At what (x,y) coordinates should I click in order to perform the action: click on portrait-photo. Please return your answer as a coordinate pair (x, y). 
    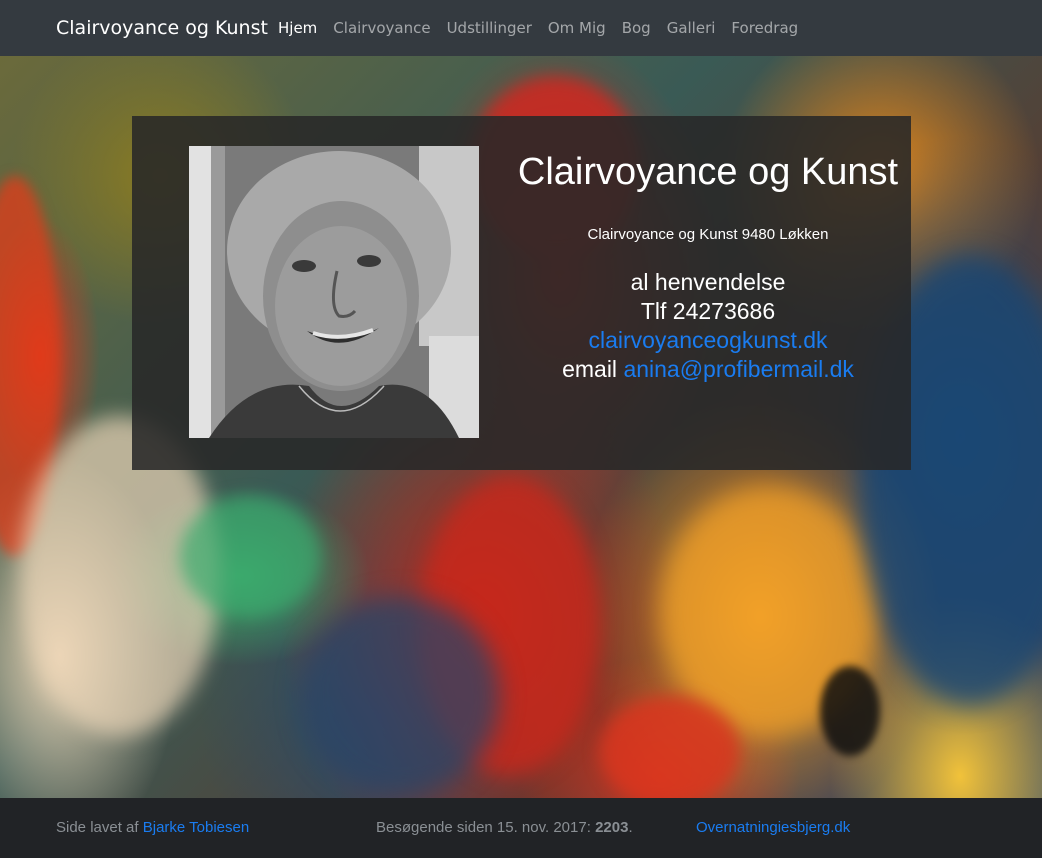
    Looking at the image, I should click on (334, 292).